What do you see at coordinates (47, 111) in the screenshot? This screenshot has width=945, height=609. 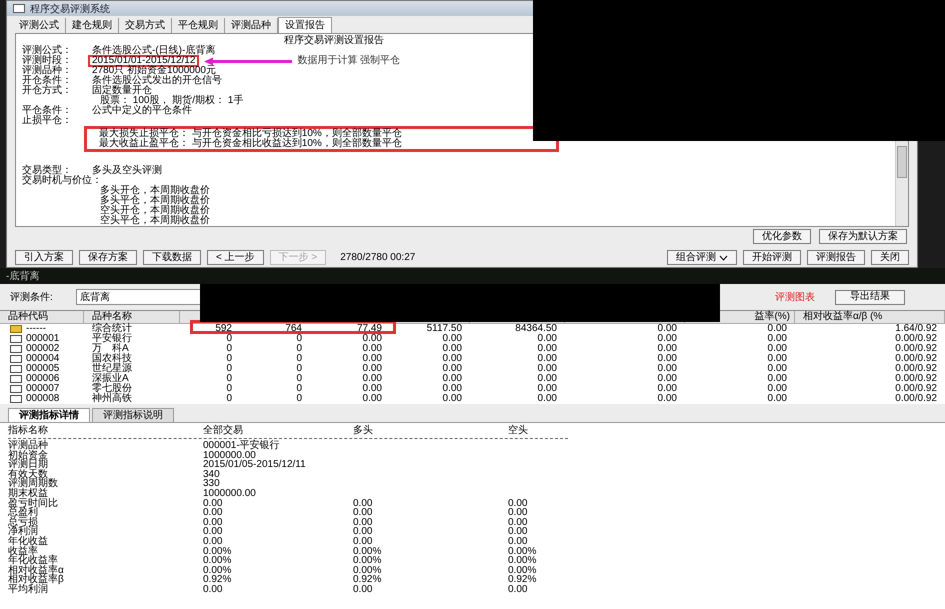 I see `field-label: 平仓条件：` at bounding box center [47, 111].